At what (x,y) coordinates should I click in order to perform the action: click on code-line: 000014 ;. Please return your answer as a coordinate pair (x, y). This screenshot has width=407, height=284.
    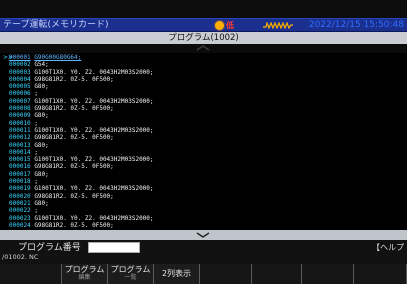
    Looking at the image, I should click on (204, 152).